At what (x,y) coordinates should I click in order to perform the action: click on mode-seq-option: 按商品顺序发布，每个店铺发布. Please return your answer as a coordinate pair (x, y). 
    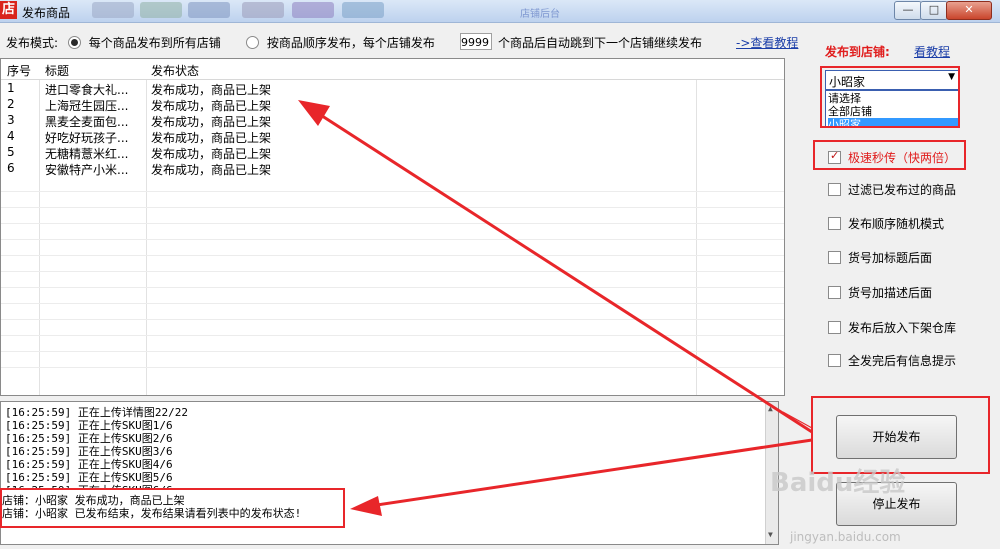
    Looking at the image, I should click on (340, 42).